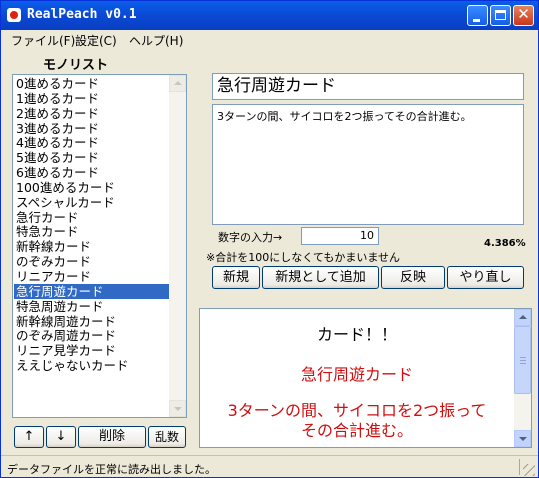  Describe the element at coordinates (92, 291) in the screenshot. I see `list-item: 急行周遊カード` at that location.